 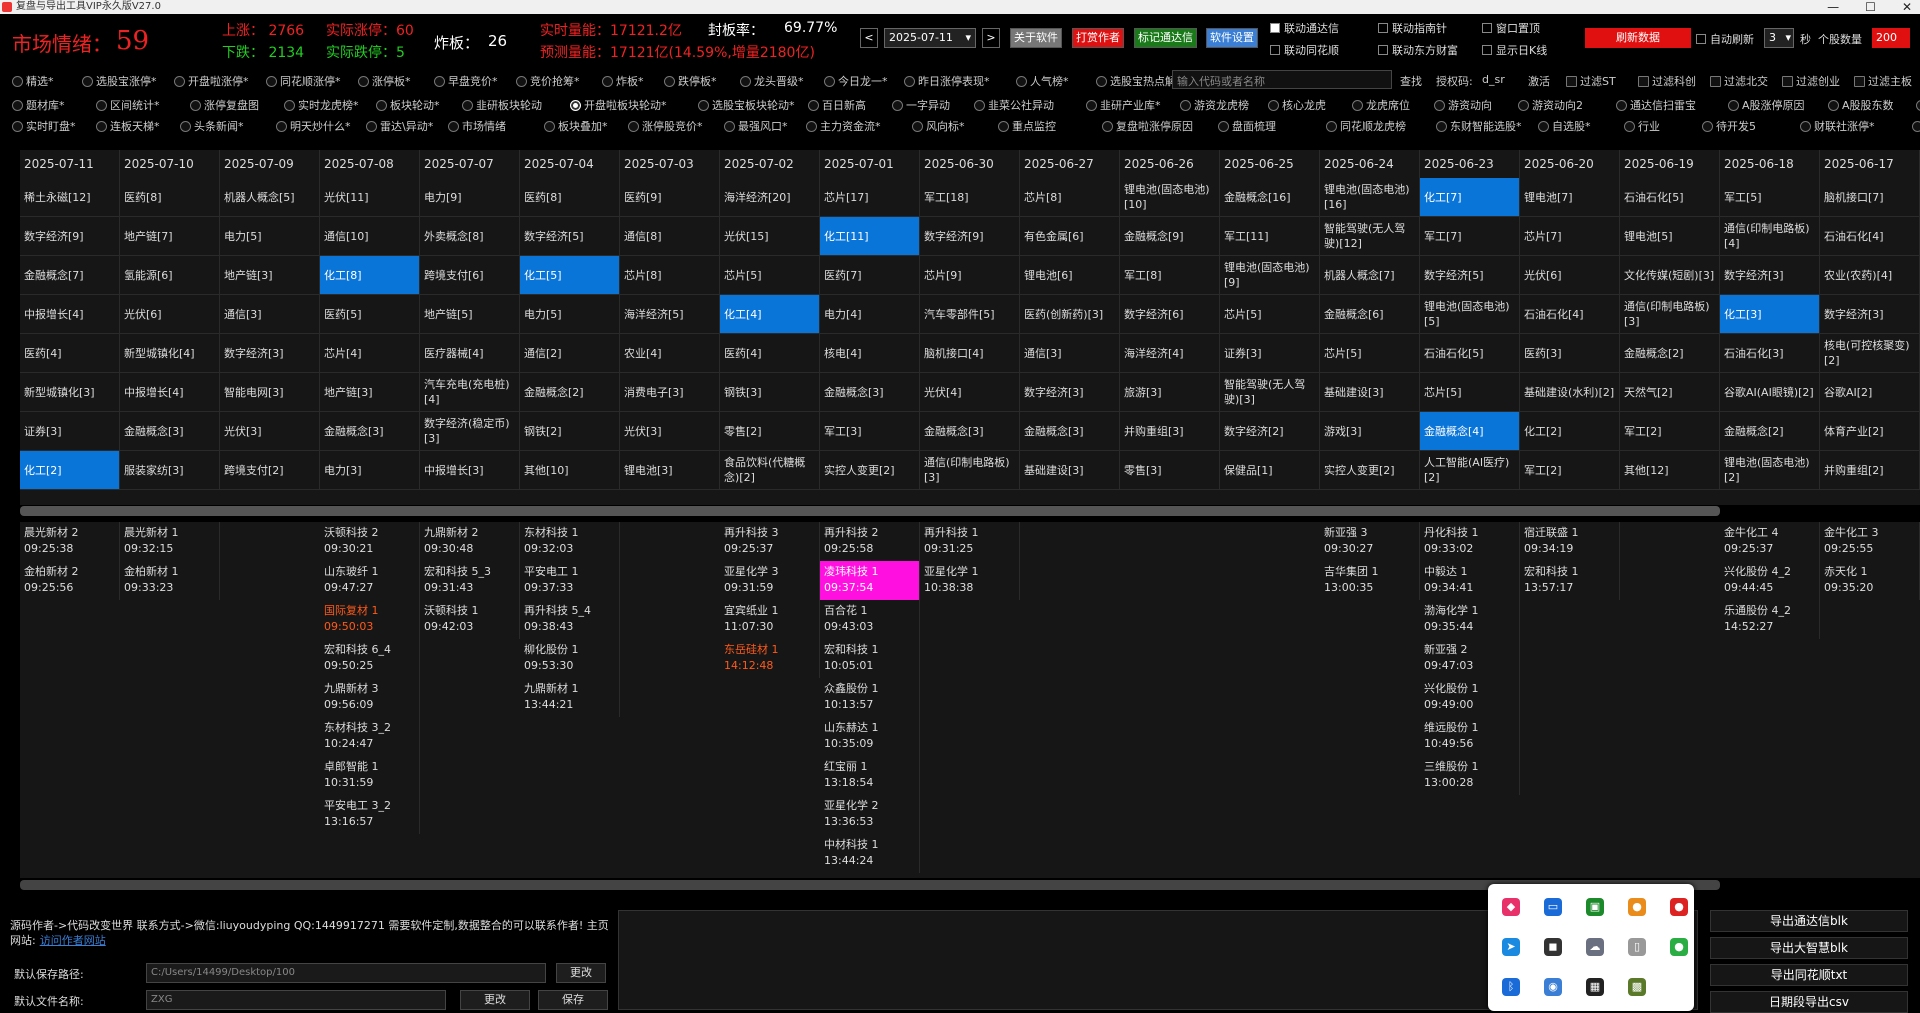 What do you see at coordinates (1670, 392) in the screenshot?
I see `sector-cell: 天然气[2]` at bounding box center [1670, 392].